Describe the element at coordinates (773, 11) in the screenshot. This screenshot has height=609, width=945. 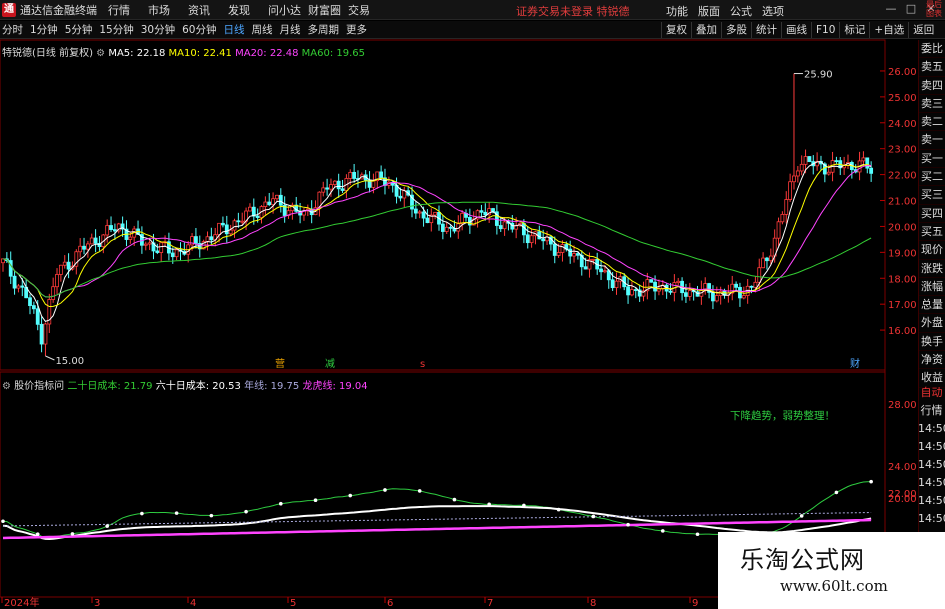
I see `menu-options: 选项` at that location.